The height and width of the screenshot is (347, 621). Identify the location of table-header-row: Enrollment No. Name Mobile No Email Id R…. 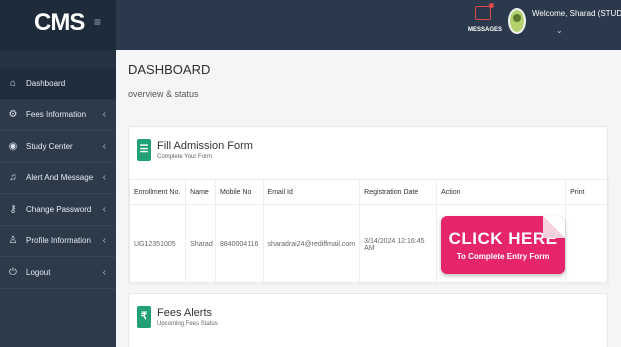
(368, 192).